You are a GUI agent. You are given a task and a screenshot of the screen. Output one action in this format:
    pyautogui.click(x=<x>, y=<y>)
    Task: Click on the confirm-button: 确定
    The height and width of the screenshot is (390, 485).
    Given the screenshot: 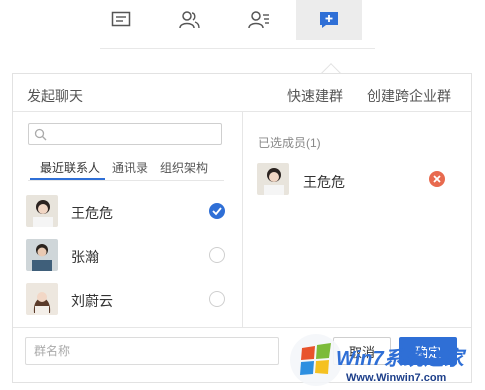 What is the action you would take?
    pyautogui.click(x=428, y=351)
    